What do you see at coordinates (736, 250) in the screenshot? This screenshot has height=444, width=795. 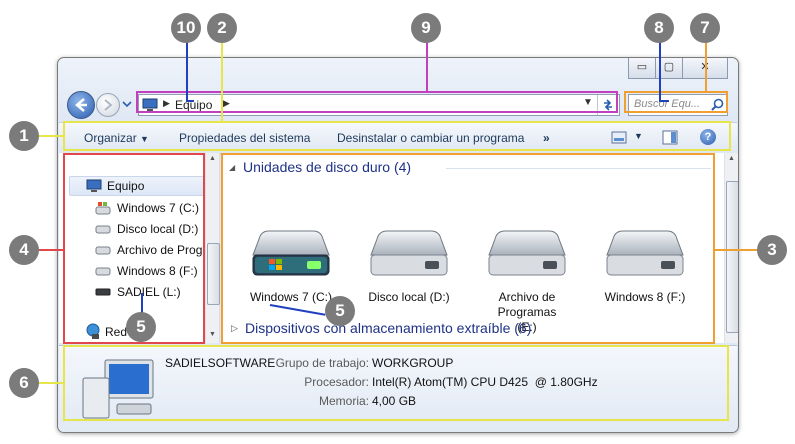 I see `callout-3-line` at bounding box center [736, 250].